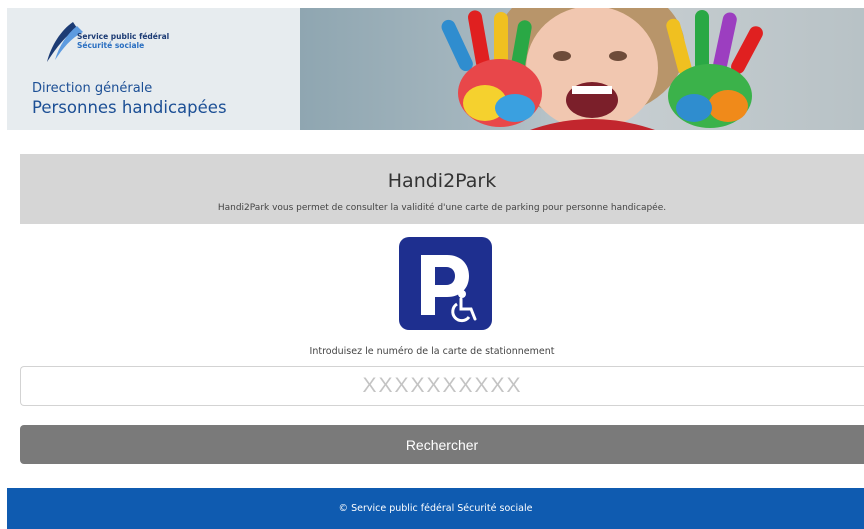  Describe the element at coordinates (602, 69) in the screenshot. I see `child-painted-hands-image` at that location.